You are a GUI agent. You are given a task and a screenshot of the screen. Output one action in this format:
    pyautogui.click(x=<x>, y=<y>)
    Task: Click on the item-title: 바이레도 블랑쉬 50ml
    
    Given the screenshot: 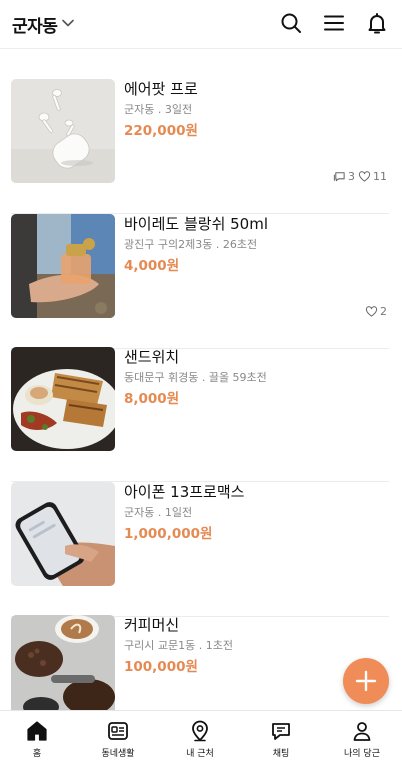 What is the action you would take?
    pyautogui.click(x=196, y=224)
    